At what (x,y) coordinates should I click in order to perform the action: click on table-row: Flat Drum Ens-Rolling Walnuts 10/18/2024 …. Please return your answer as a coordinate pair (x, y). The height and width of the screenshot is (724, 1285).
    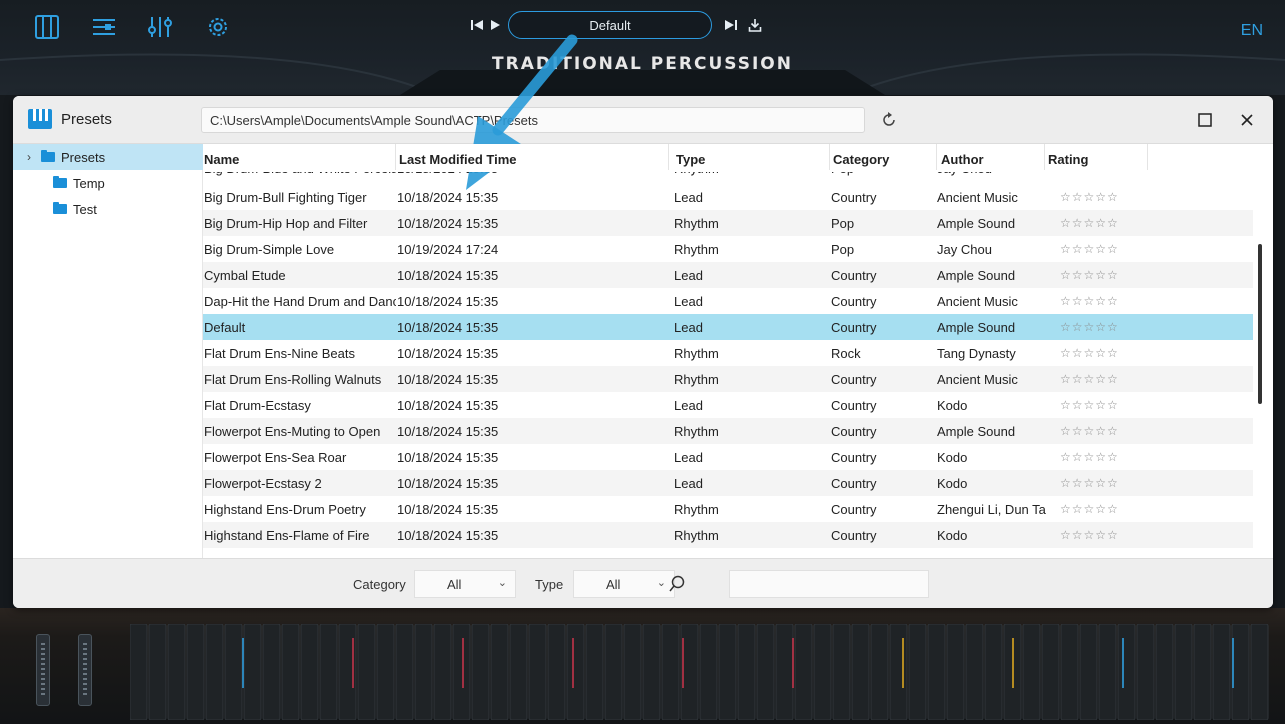
    Looking at the image, I should click on (728, 379).